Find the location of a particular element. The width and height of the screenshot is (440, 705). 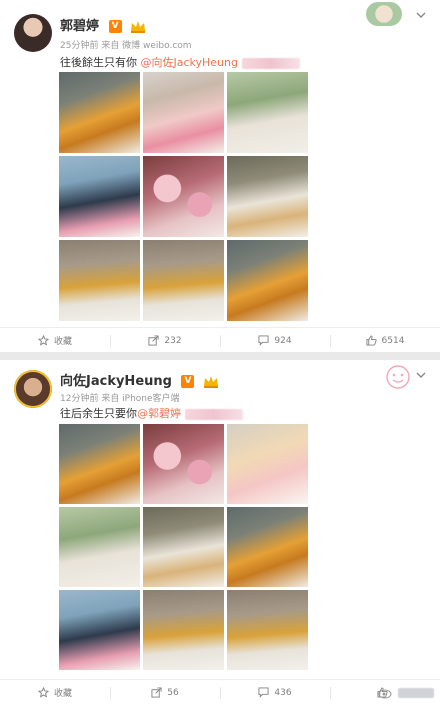

post-caption: 往后余生只要你@郭碧婷 is located at coordinates (151, 413).